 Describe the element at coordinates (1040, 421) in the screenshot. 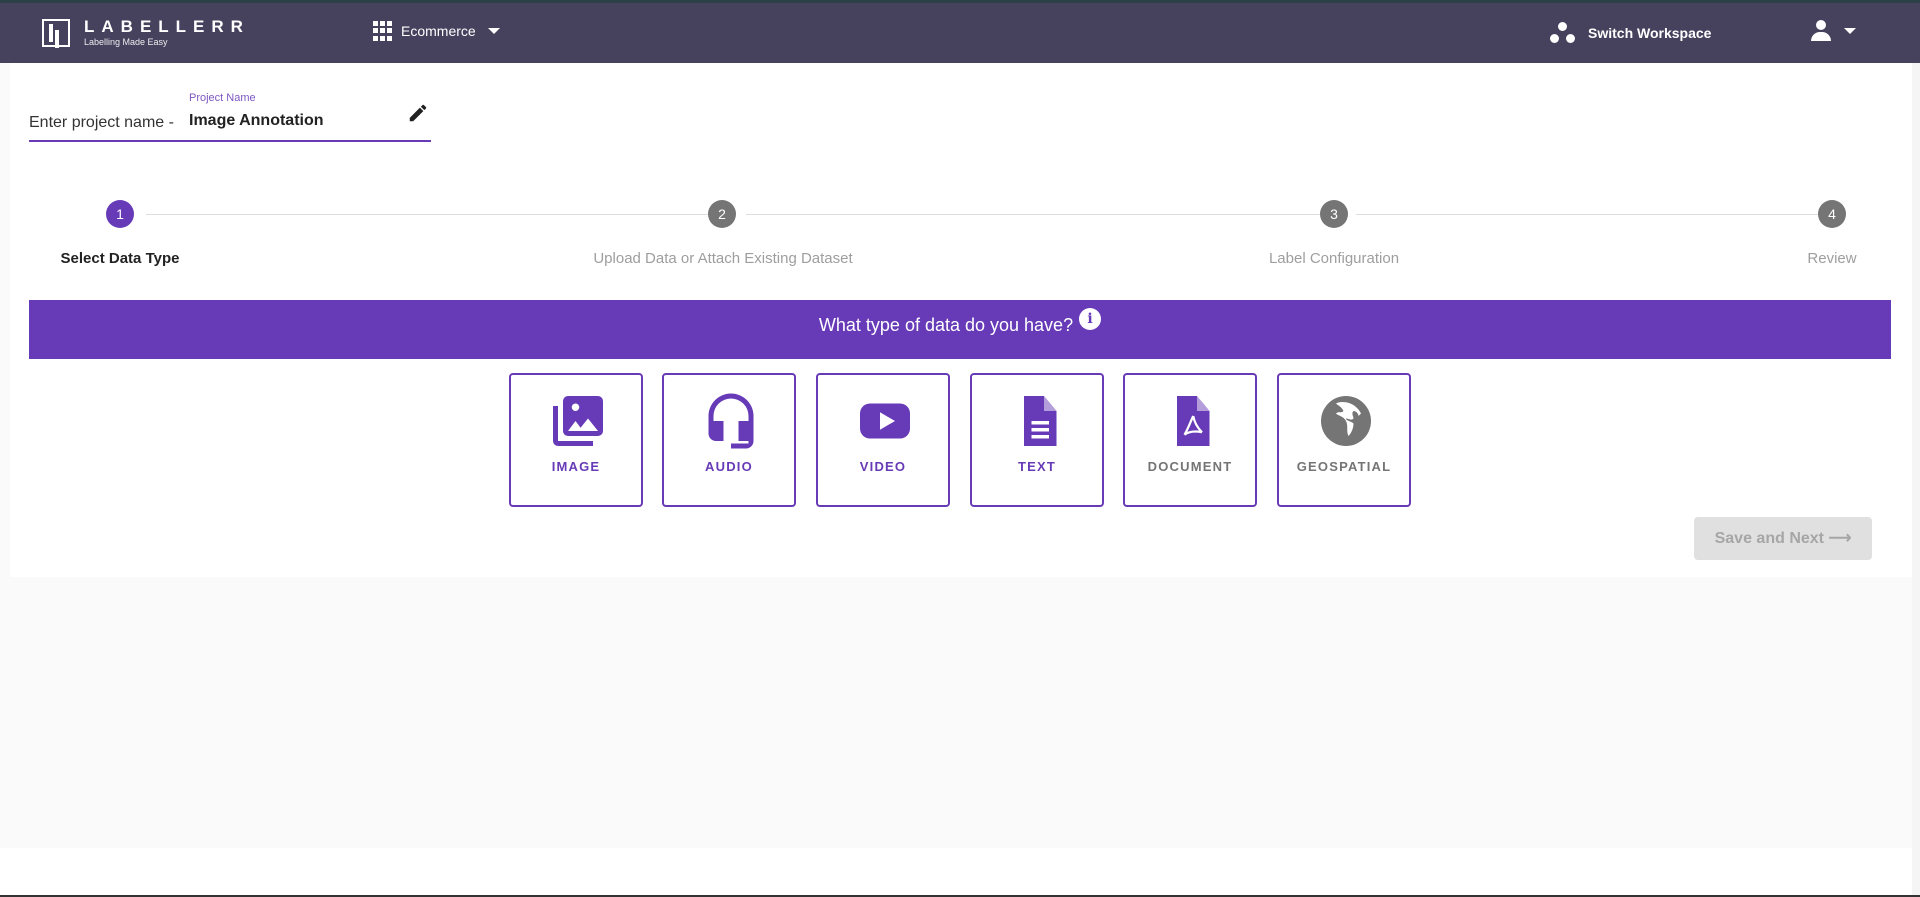

I see `text-file-icon` at that location.